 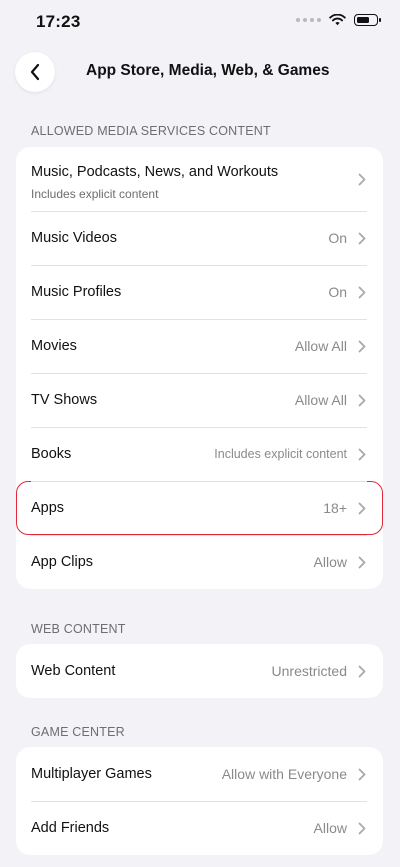 What do you see at coordinates (58, 21) in the screenshot?
I see `status-time: 17:23` at bounding box center [58, 21].